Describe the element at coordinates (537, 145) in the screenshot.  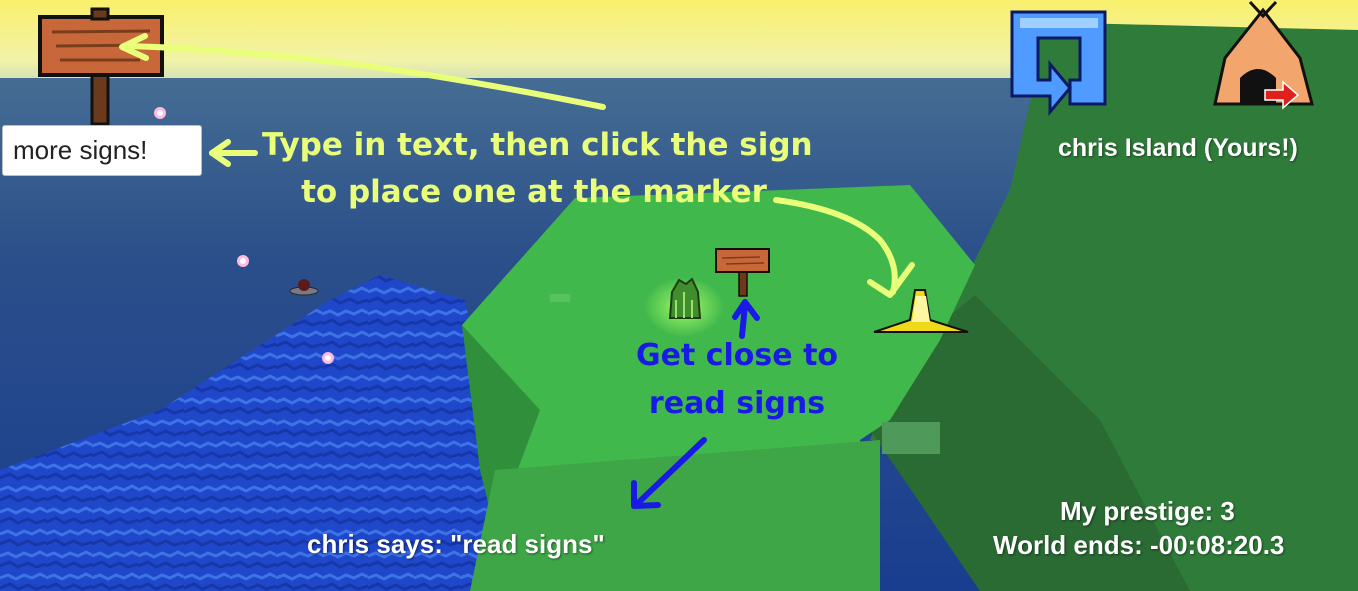
I see `tutorial-place-line1: Type in text, then click the sign` at that location.